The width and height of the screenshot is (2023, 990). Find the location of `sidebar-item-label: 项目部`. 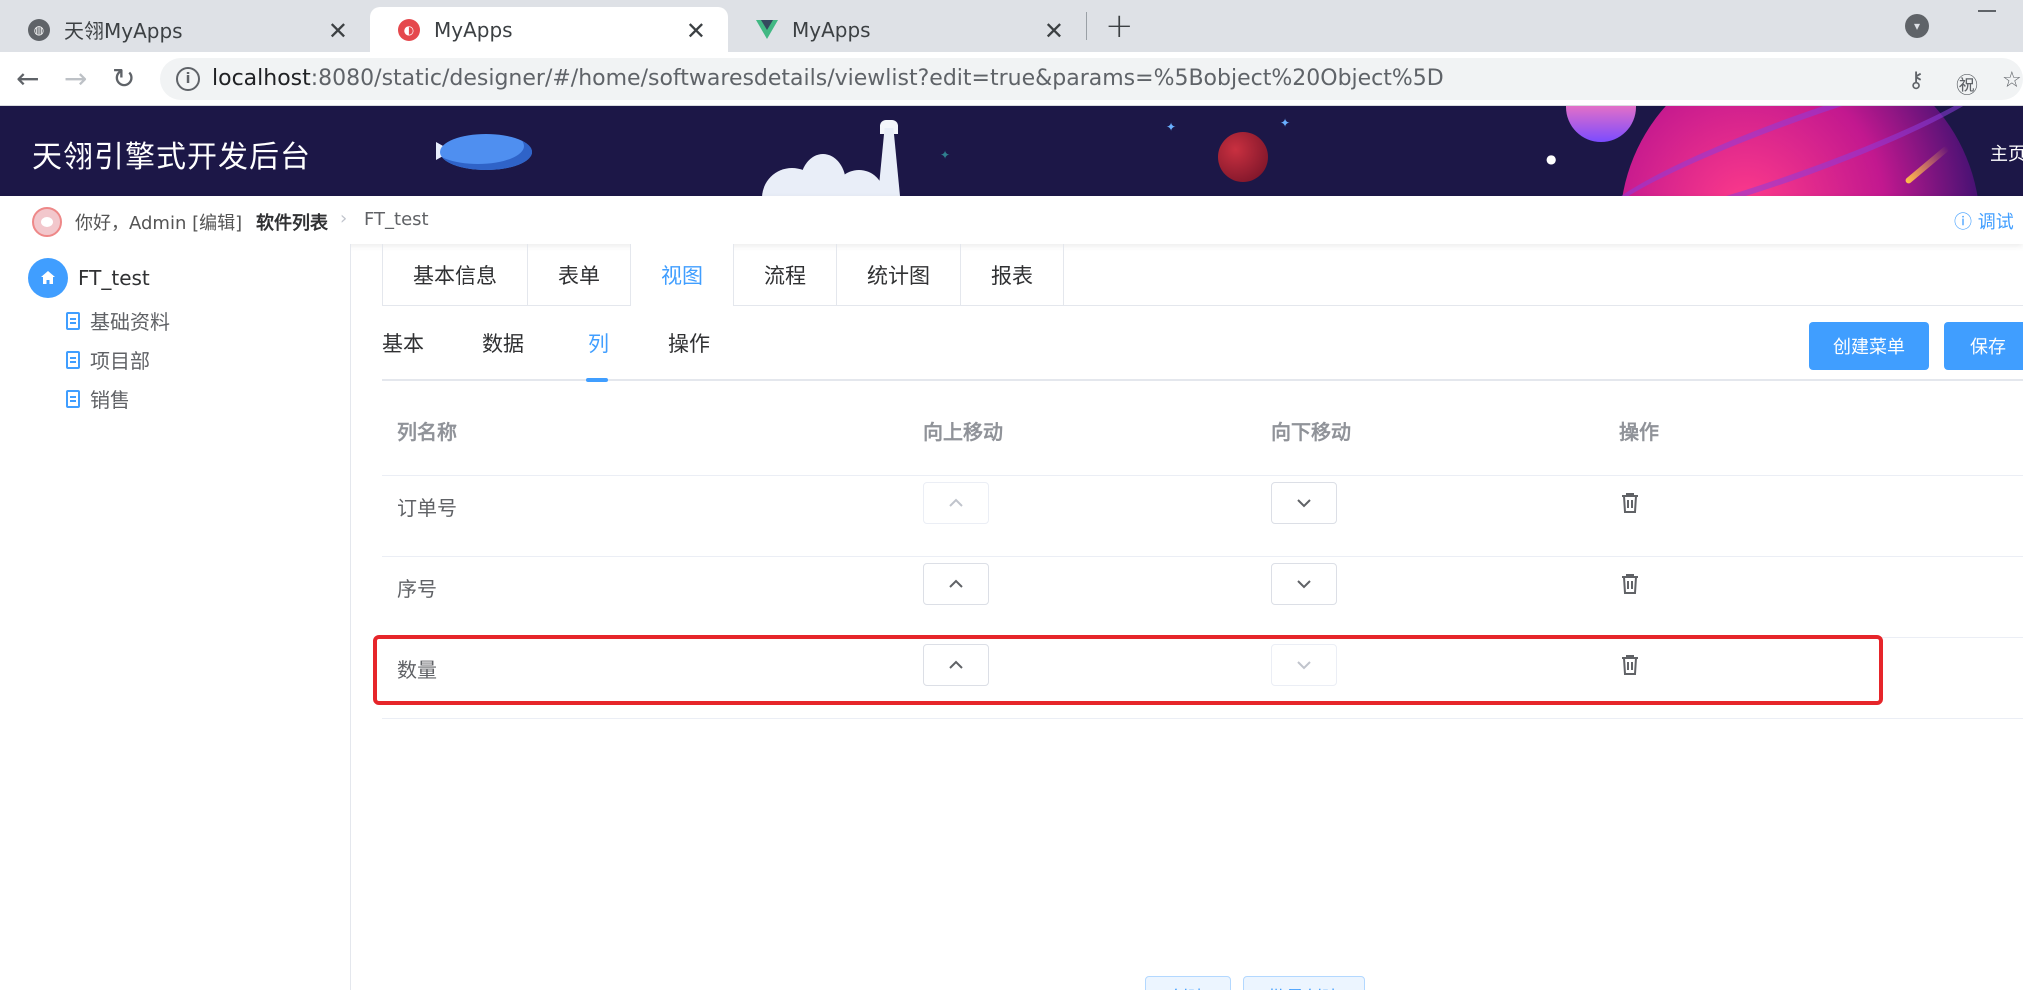

sidebar-item-label: 项目部 is located at coordinates (120, 361).